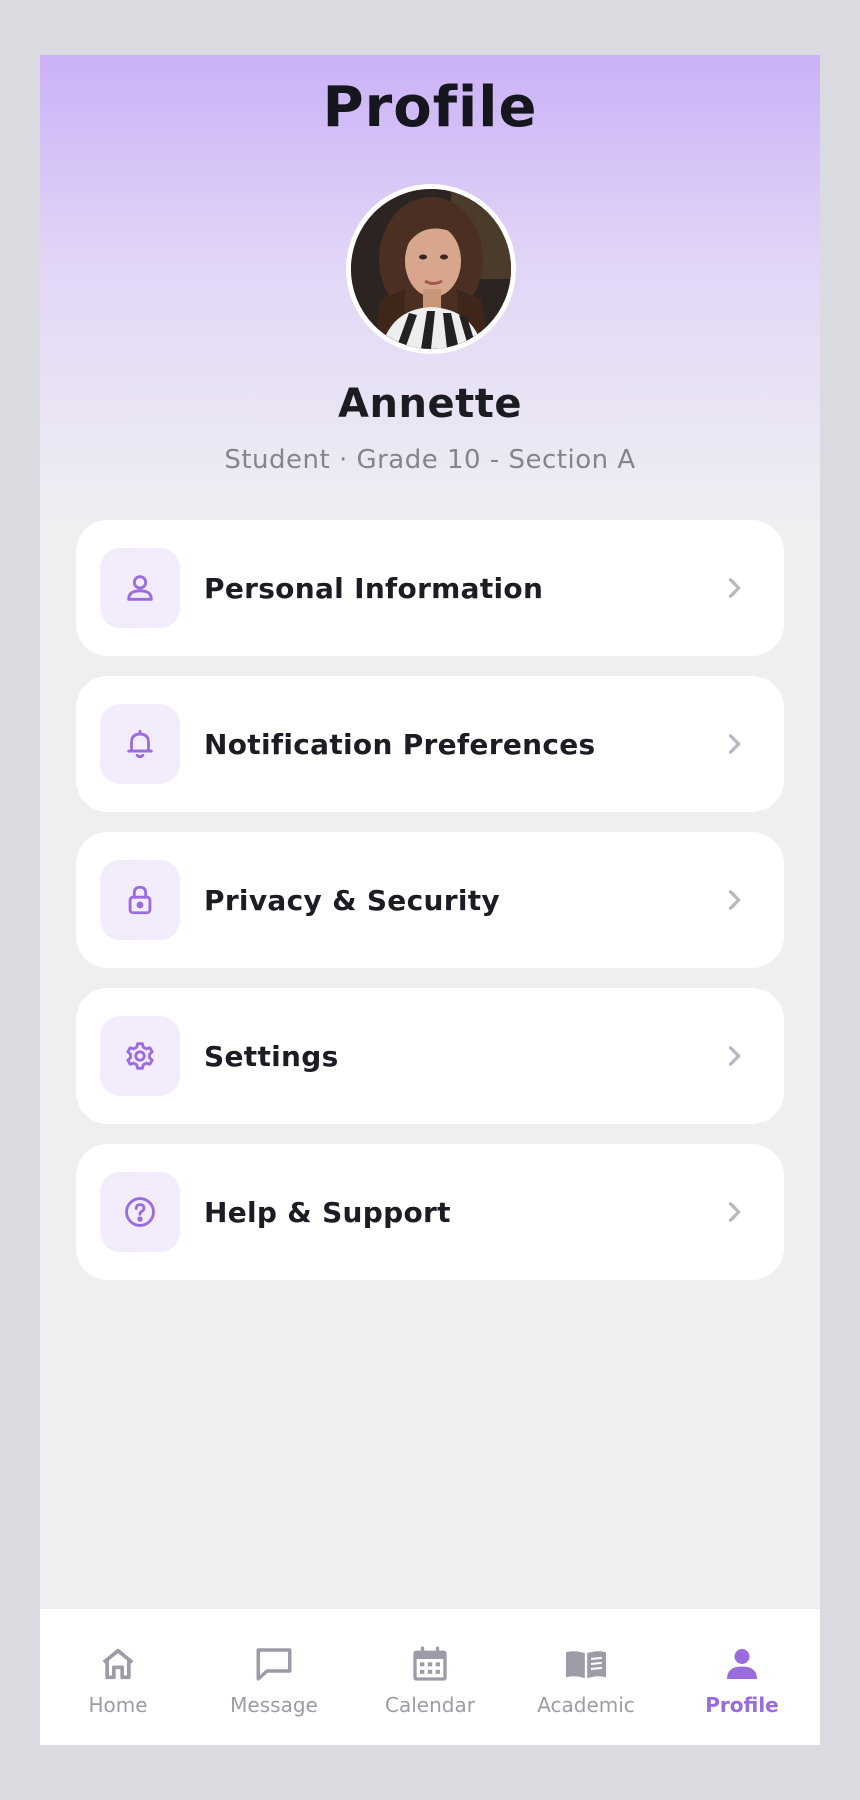 Image resolution: width=860 pixels, height=1800 pixels. I want to click on tab-label: Message, so click(274, 1705).